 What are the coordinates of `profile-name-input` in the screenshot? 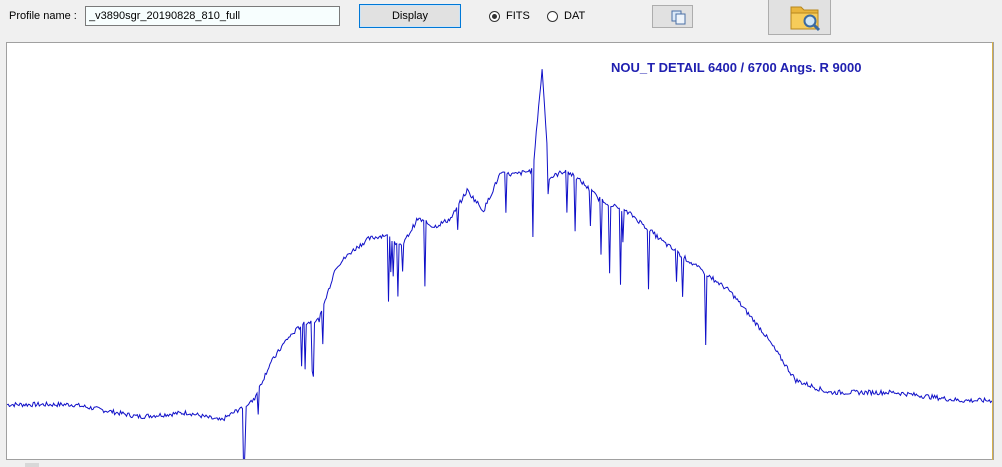 It's located at (212, 16).